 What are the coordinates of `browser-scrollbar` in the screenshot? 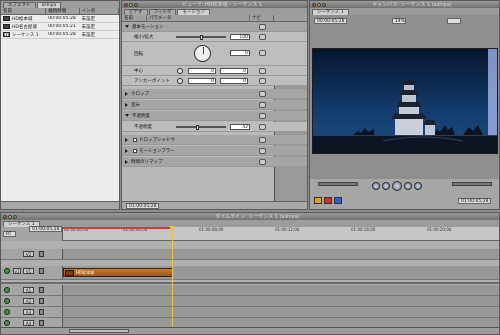 It's located at (60, 205).